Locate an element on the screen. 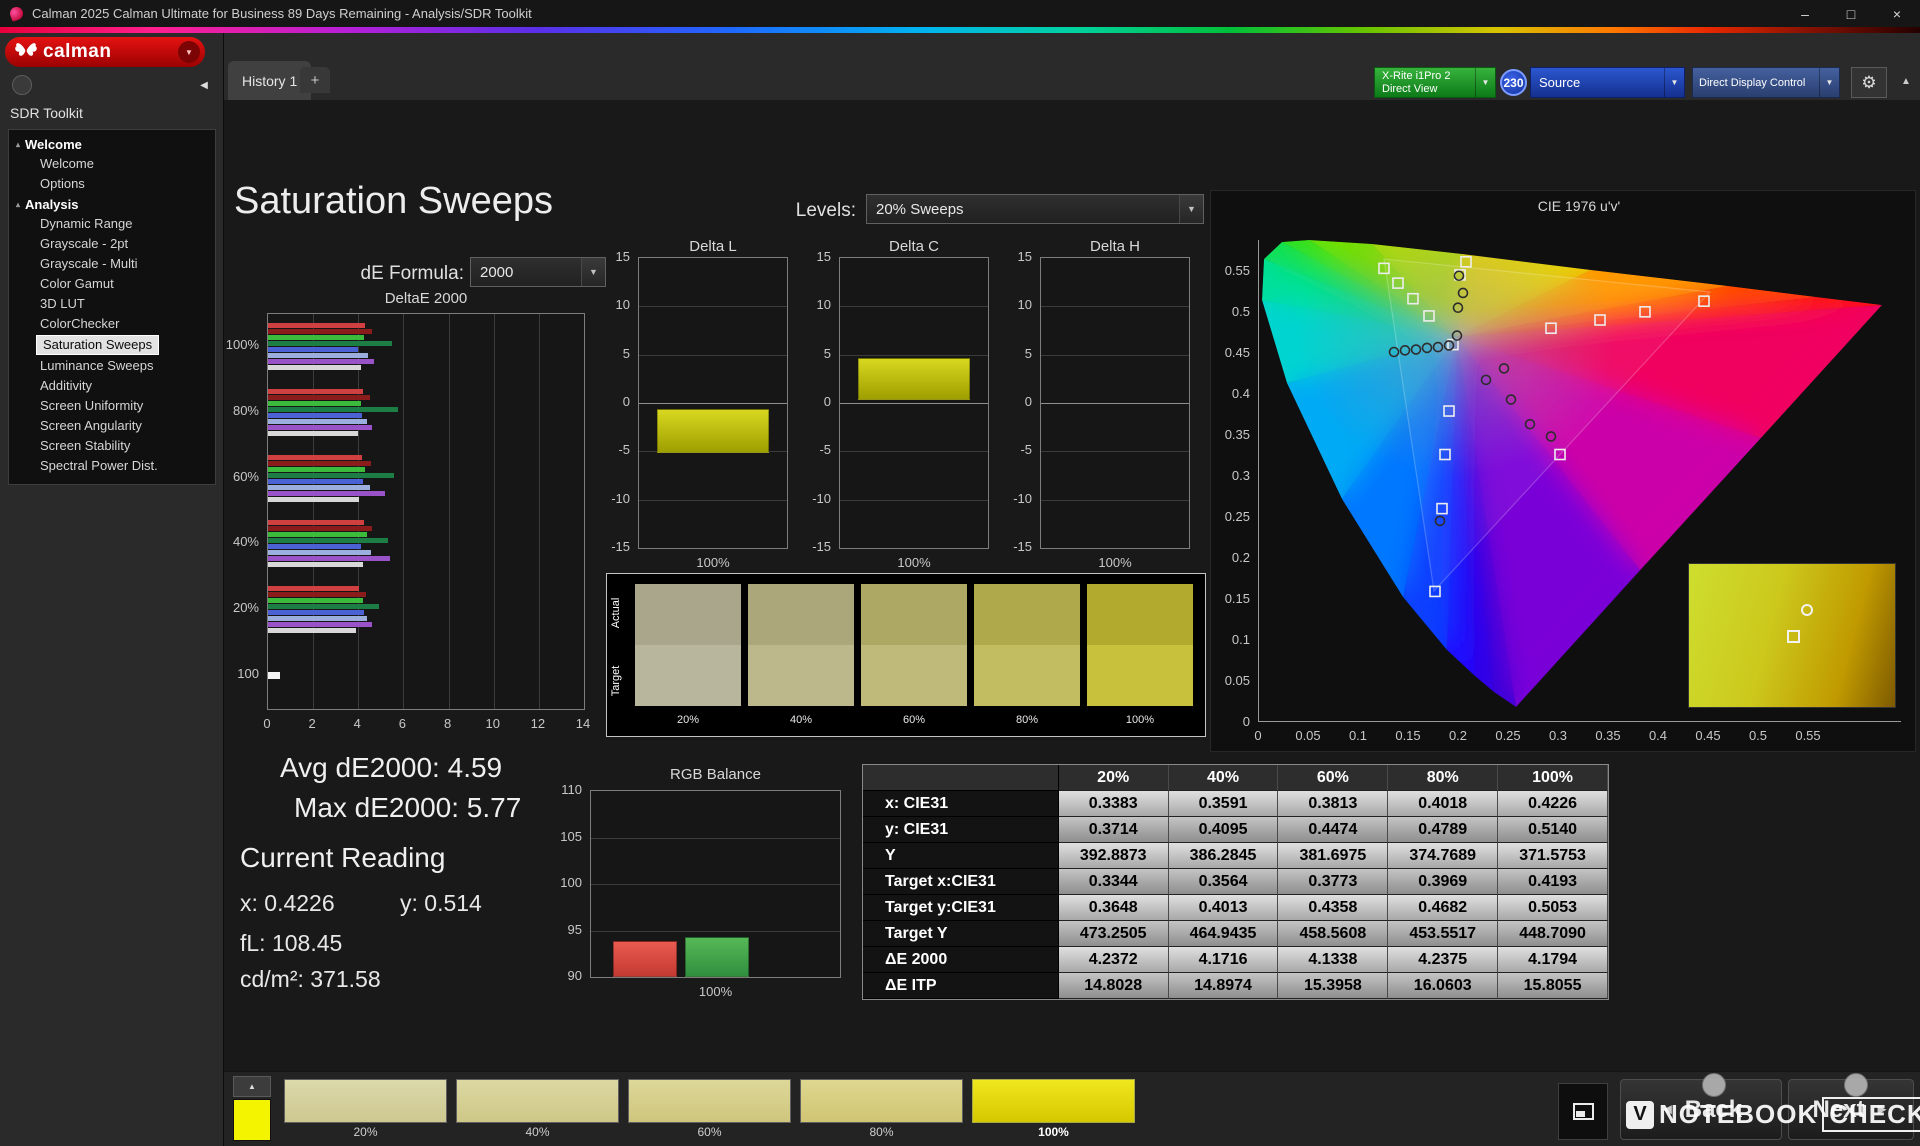 This screenshot has width=1920, height=1146. sidebar-item-dynamic-range: Dynamic Range is located at coordinates (112, 224).